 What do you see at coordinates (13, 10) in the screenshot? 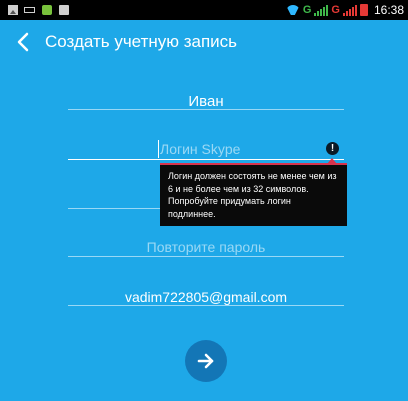
I see `gallery-icon` at bounding box center [13, 10].